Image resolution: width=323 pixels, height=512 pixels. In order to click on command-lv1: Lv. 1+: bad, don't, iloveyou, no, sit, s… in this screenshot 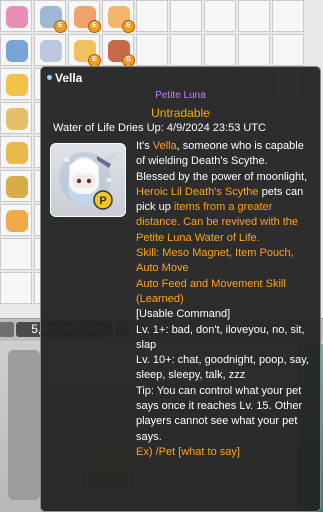, I will do `click(220, 337)`.